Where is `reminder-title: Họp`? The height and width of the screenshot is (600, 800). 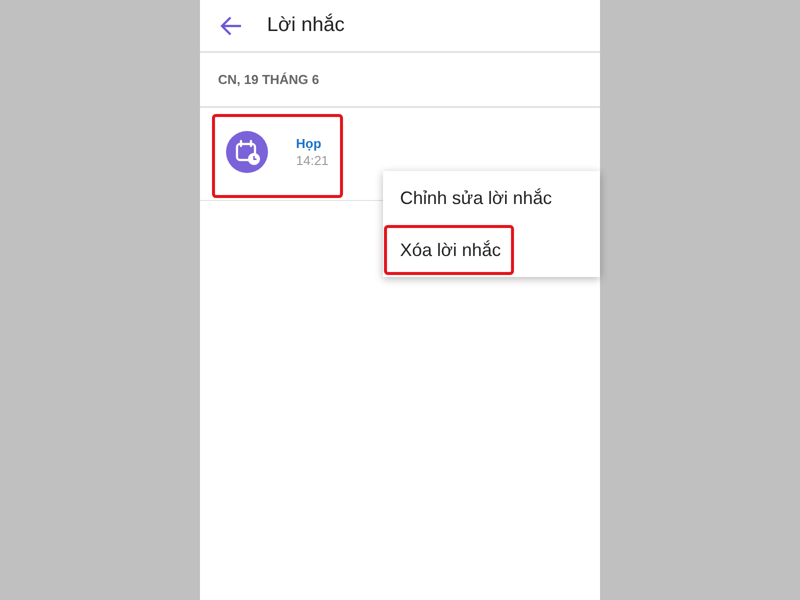 reminder-title: Họp is located at coordinates (309, 143).